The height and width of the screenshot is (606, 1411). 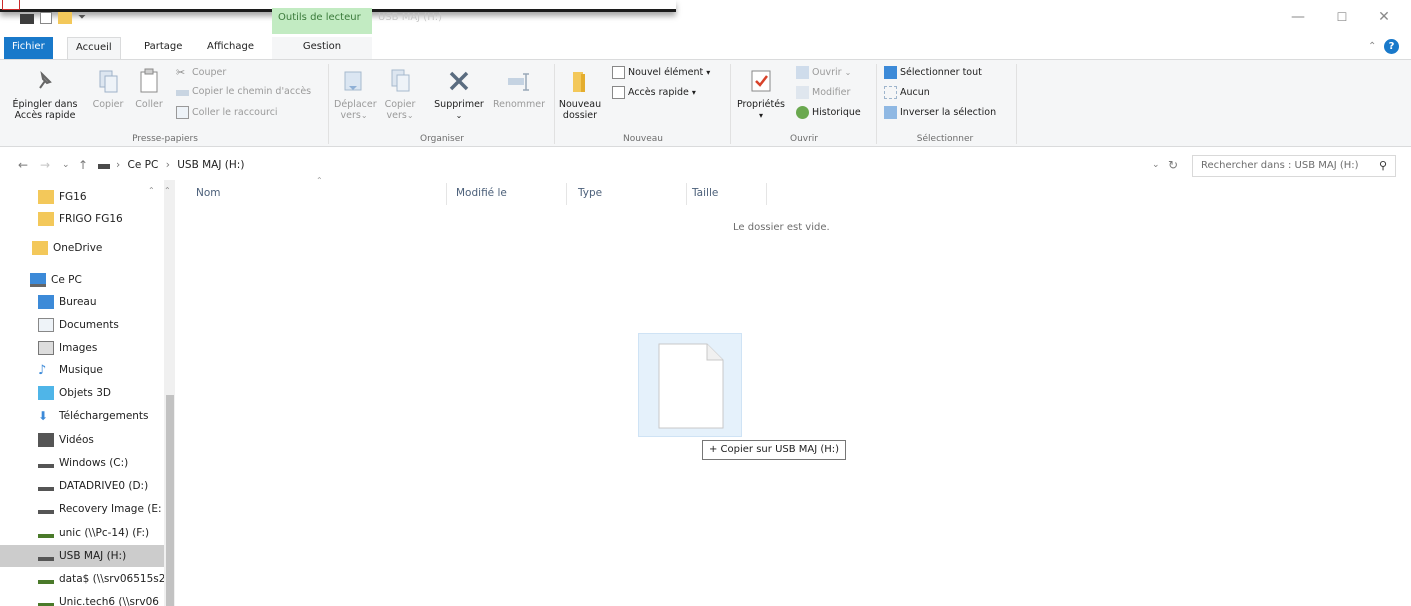 I want to click on sidebar-item: Bureau, so click(x=87, y=302).